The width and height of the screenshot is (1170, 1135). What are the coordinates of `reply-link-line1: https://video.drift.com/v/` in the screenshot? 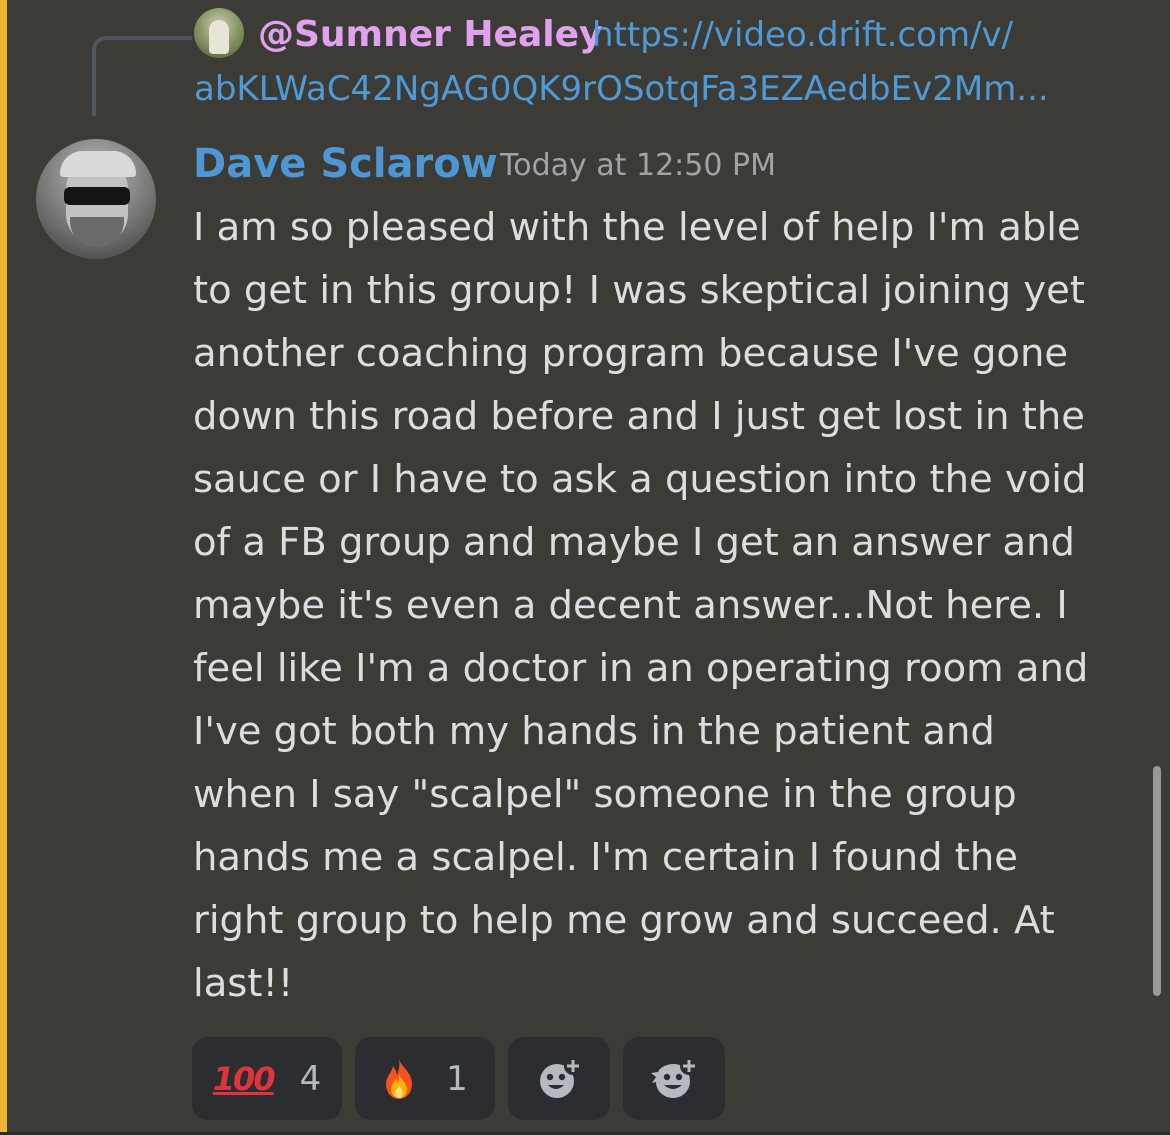 It's located at (802, 35).